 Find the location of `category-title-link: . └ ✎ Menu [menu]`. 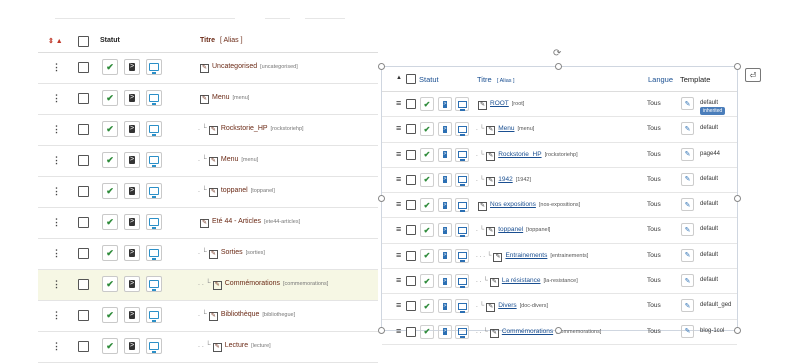

category-title-link: . └ ✎ Menu [menu] is located at coordinates (228, 161).